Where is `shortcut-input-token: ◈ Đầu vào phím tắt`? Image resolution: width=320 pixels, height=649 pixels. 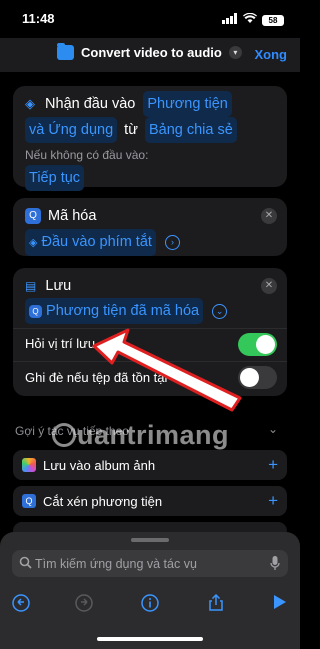 shortcut-input-token: ◈ Đầu vào phím tắt is located at coordinates (90, 242).